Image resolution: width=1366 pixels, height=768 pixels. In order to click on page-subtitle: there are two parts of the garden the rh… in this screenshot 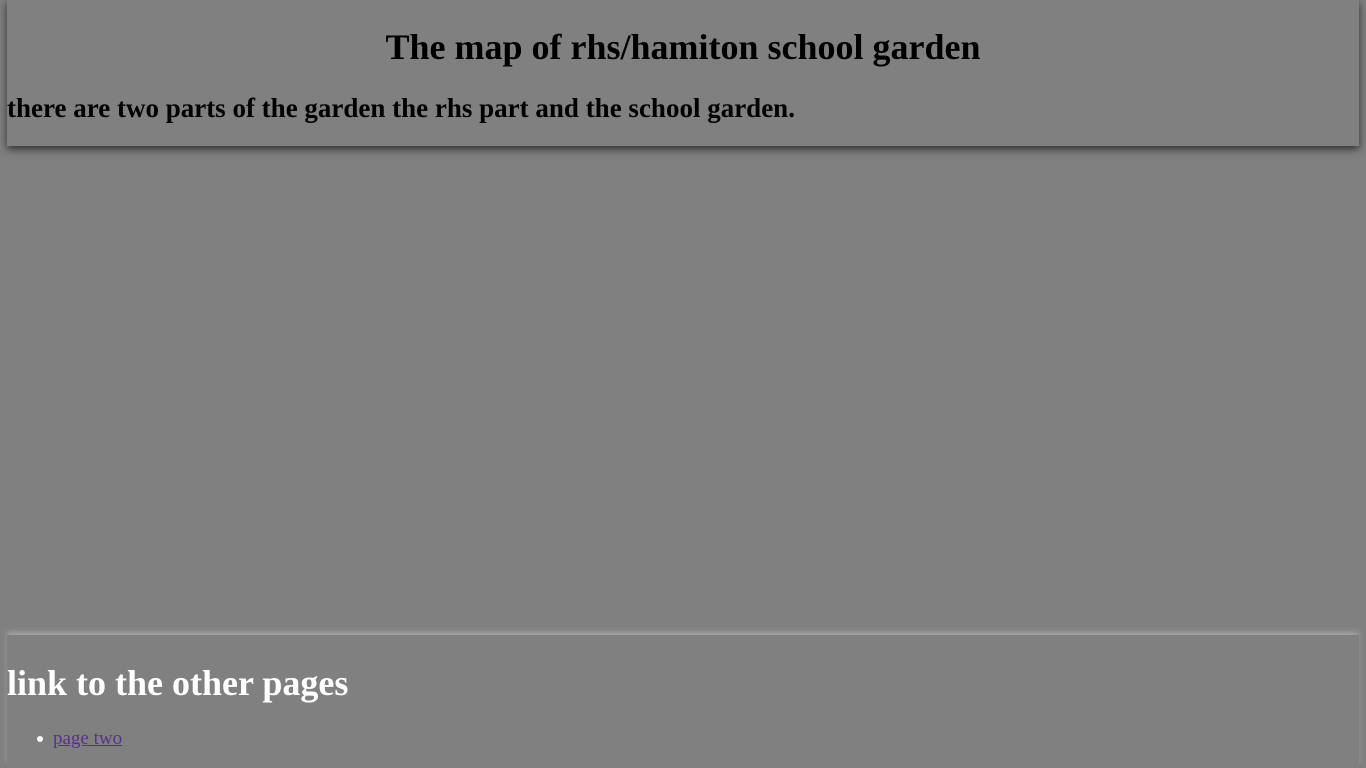, I will do `click(401, 108)`.